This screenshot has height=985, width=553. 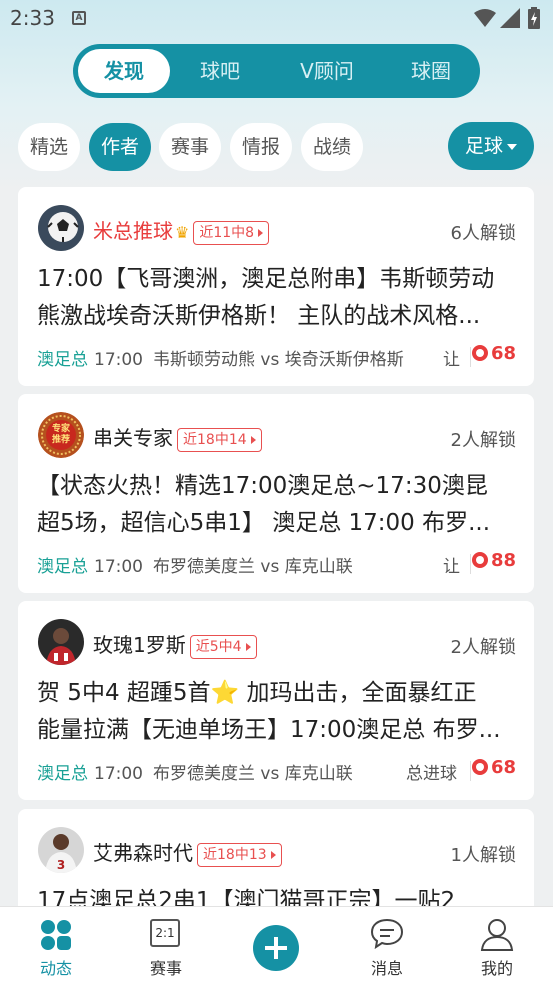 I want to click on author-name-text: 玫瑰1罗斯, so click(x=139, y=645).